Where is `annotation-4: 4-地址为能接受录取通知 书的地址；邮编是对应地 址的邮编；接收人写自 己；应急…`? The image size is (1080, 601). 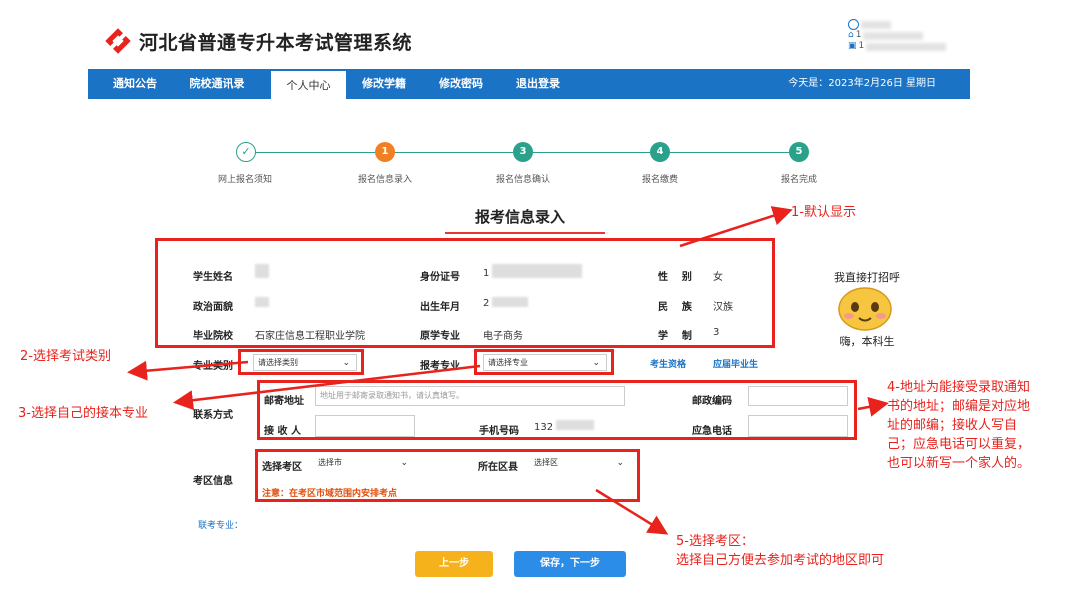
annotation-4: 4-地址为能接受录取通知 书的地址；邮编是对应地 址的邮编；接收人写自 己；应急… is located at coordinates (959, 425).